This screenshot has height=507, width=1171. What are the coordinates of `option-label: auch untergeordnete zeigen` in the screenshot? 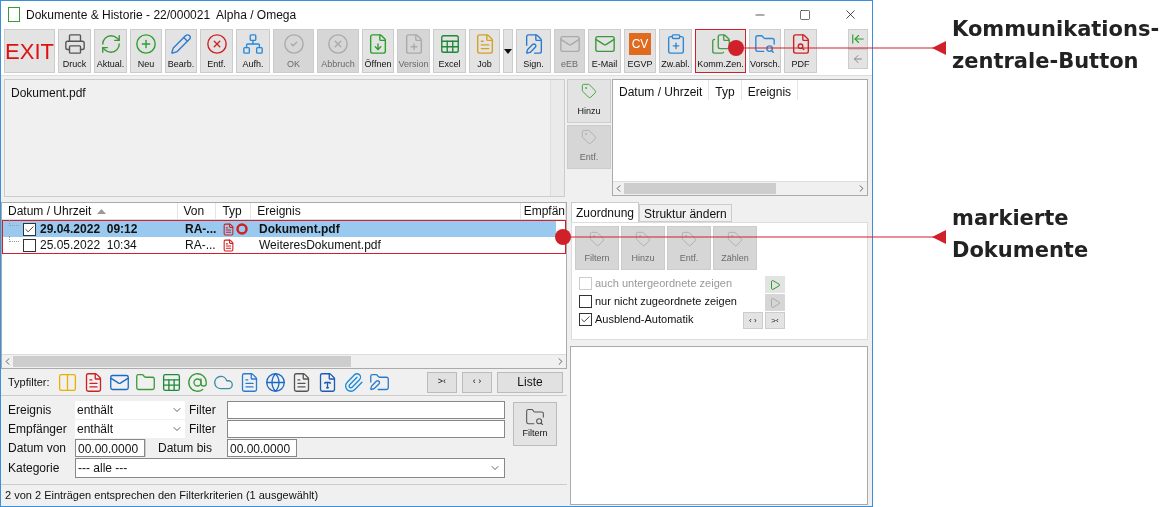 It's located at (663, 284).